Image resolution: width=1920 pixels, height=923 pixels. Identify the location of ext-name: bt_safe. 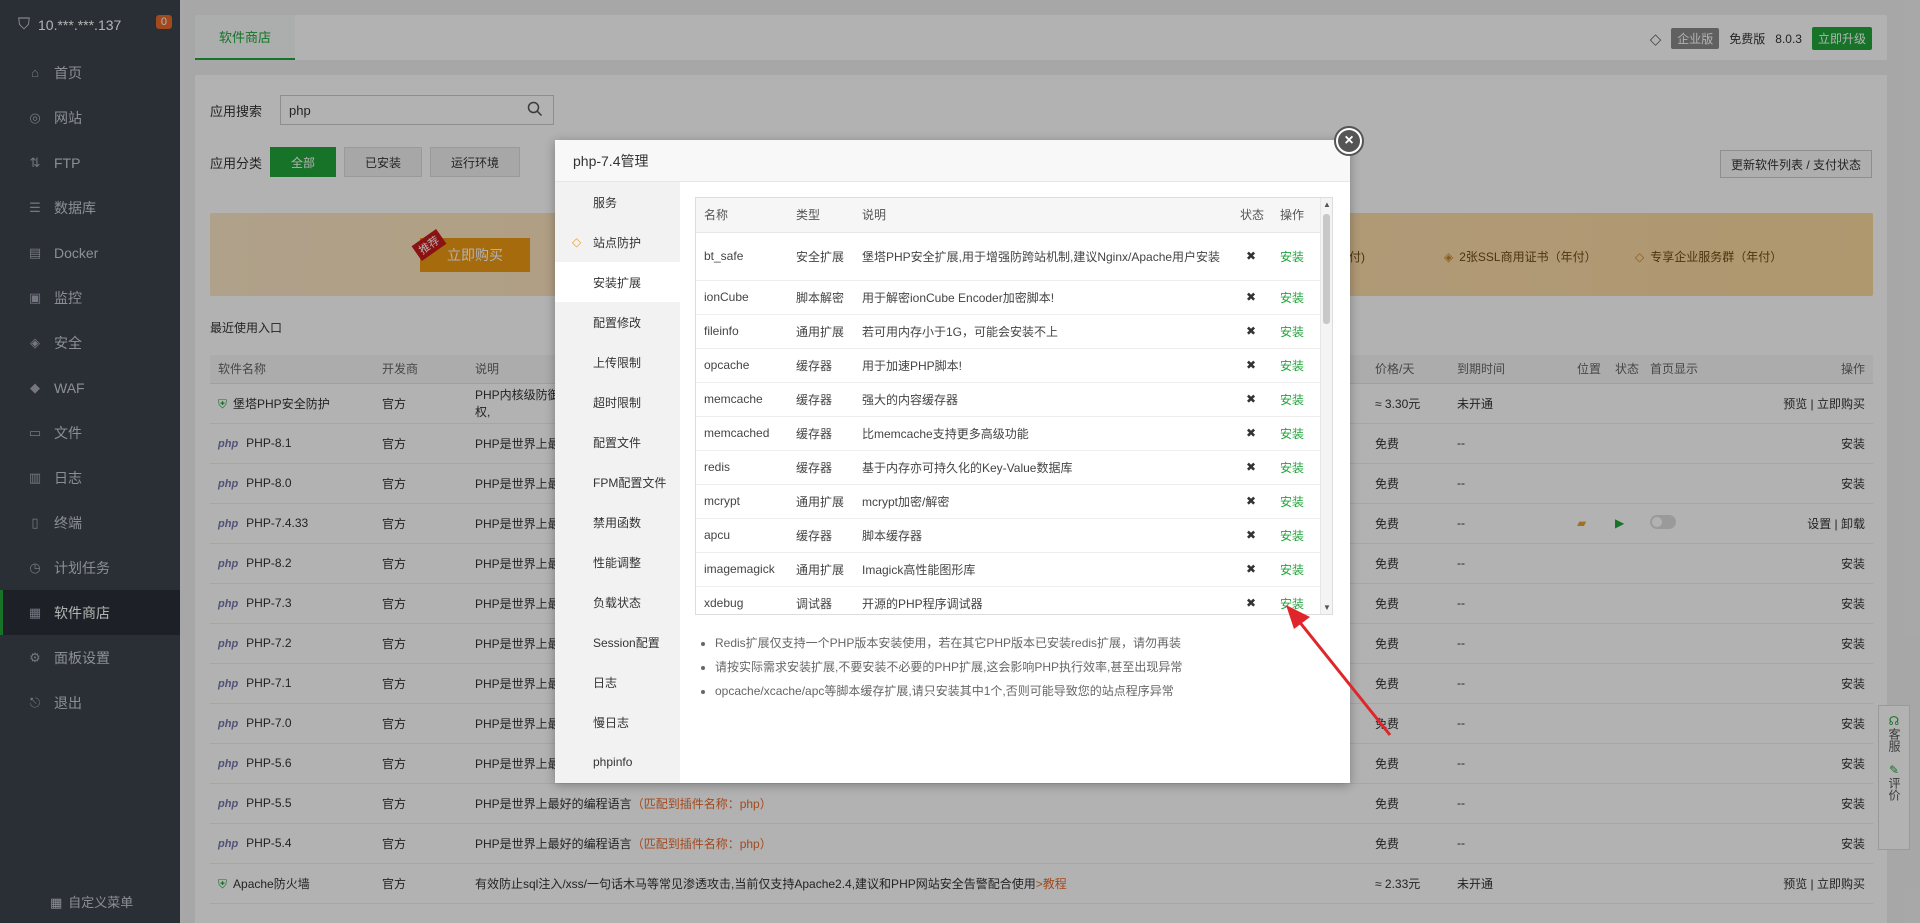
(742, 256).